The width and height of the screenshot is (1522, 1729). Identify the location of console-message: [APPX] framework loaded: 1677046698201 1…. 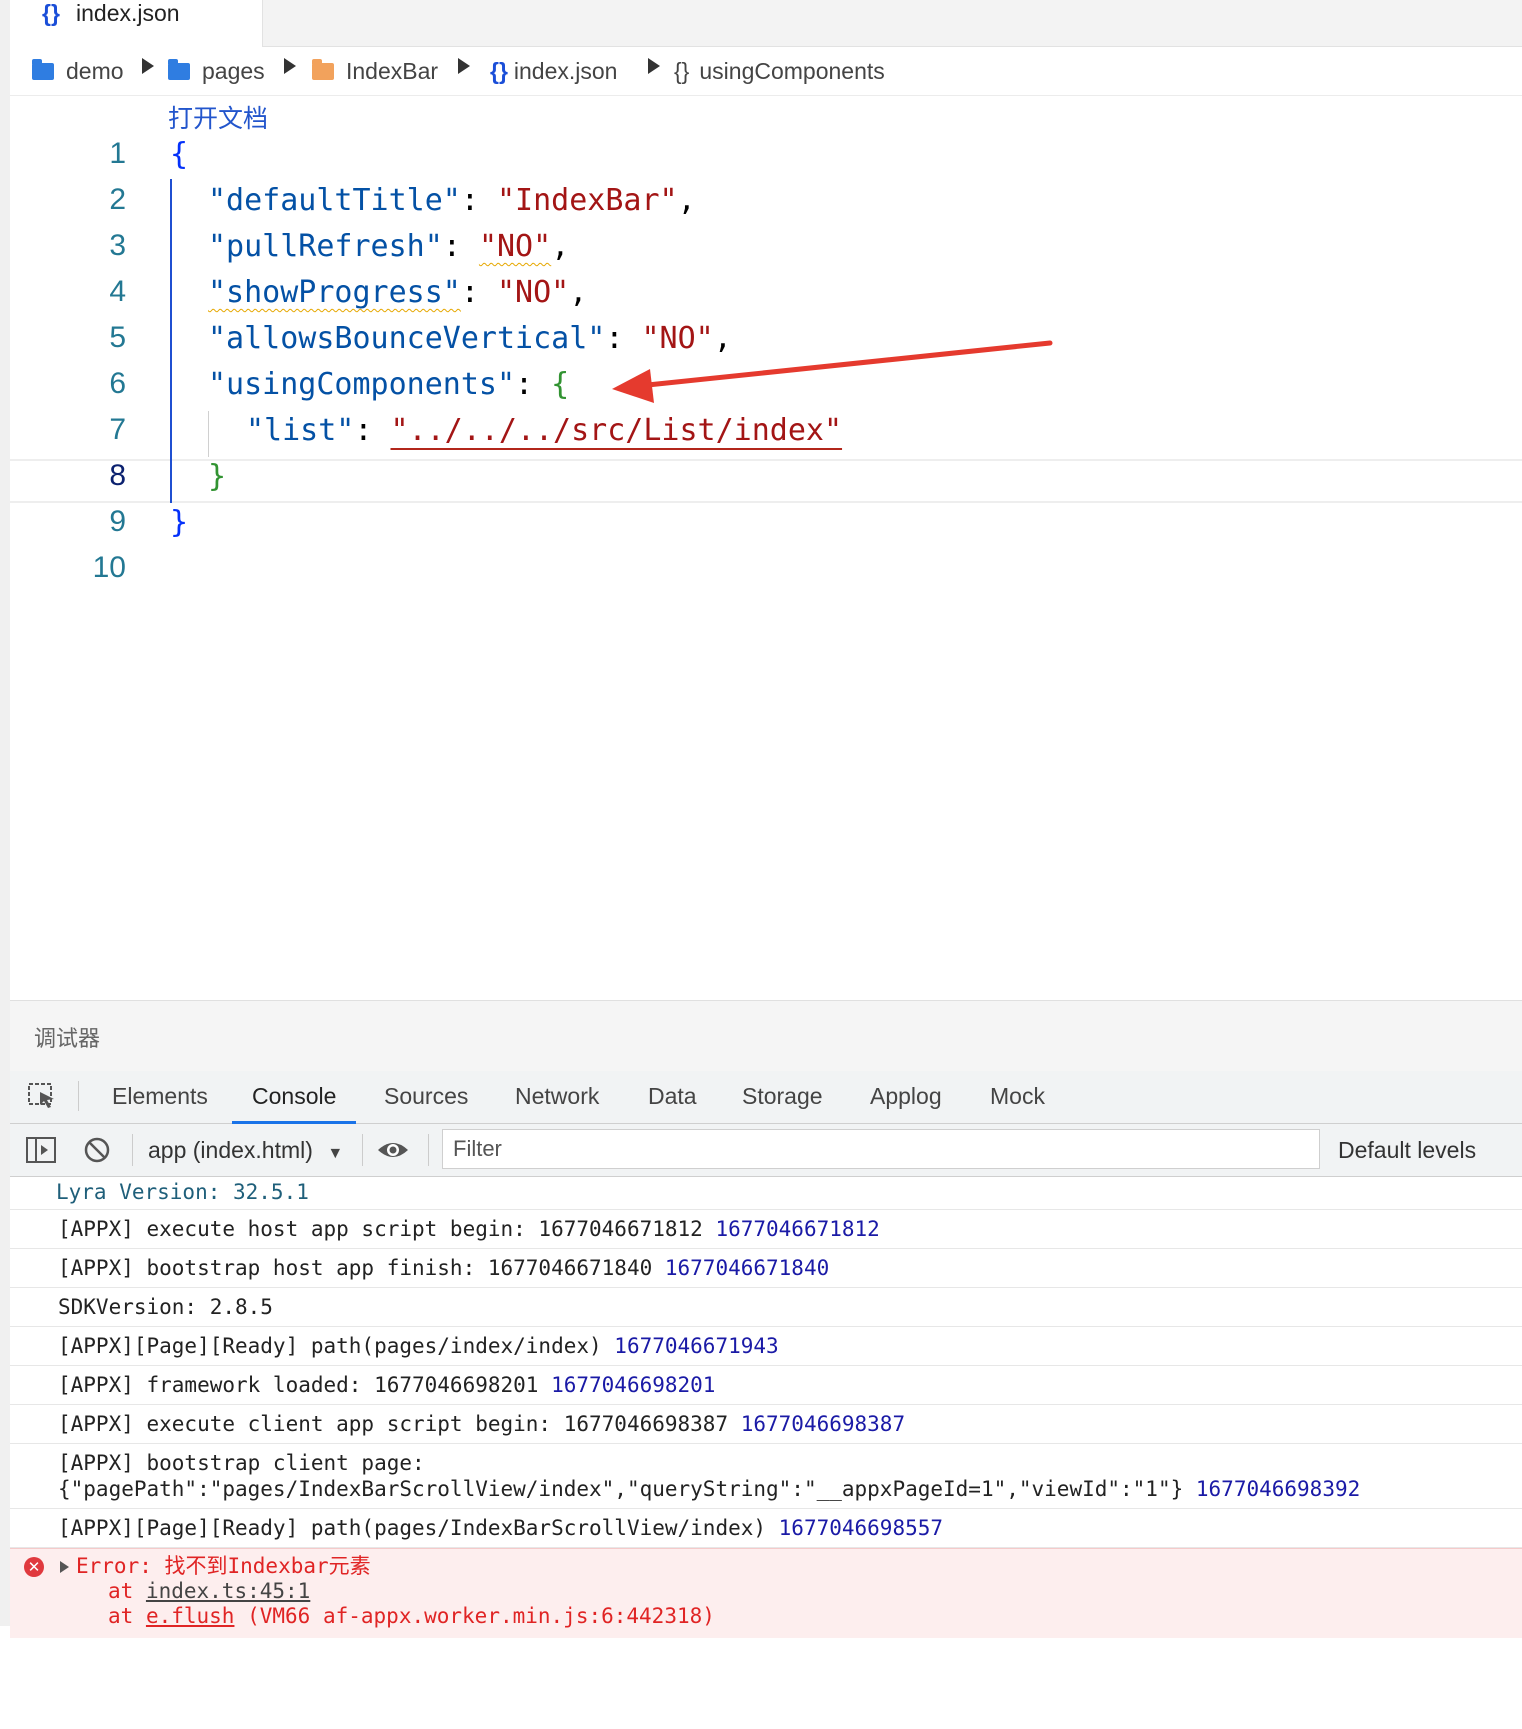
(766, 1385).